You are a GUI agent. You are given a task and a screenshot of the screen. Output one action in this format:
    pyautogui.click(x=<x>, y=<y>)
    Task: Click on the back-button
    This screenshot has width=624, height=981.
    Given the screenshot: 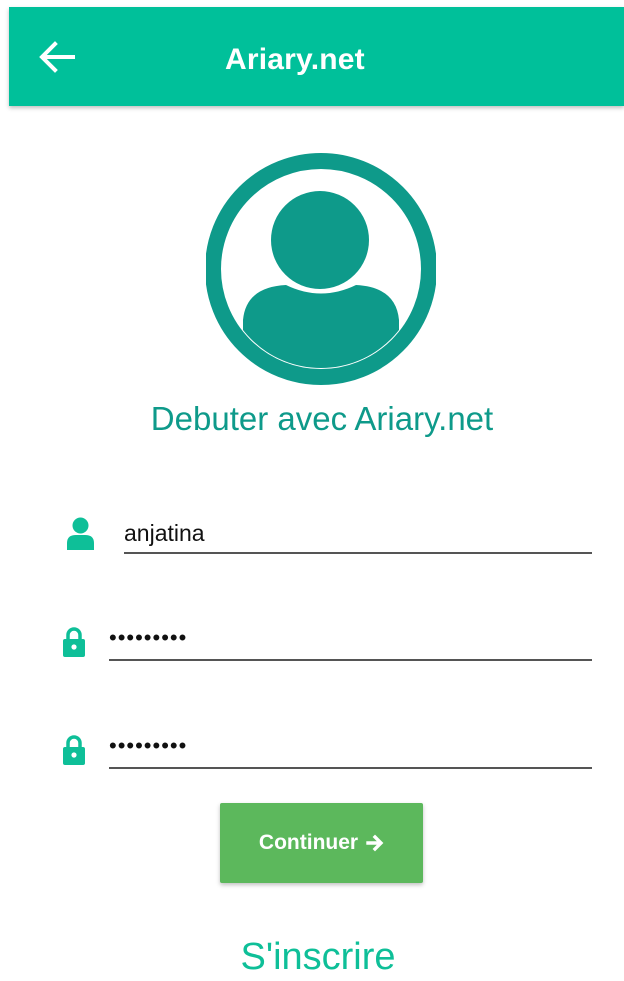 What is the action you would take?
    pyautogui.click(x=57, y=57)
    